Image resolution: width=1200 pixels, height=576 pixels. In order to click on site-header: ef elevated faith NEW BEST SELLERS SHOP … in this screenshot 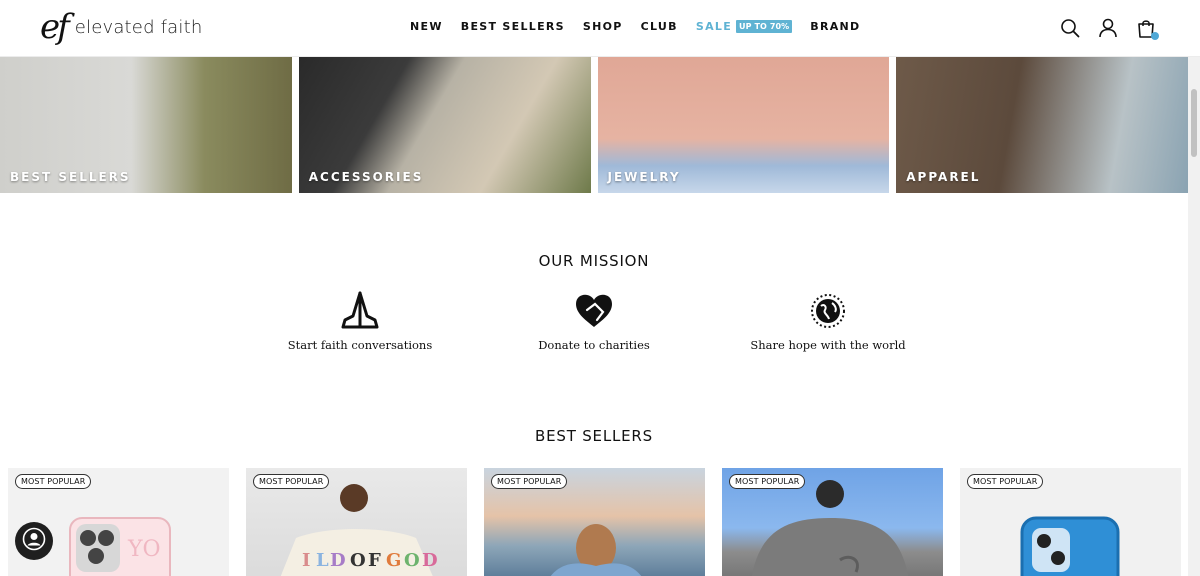, I will do `click(600, 28)`.